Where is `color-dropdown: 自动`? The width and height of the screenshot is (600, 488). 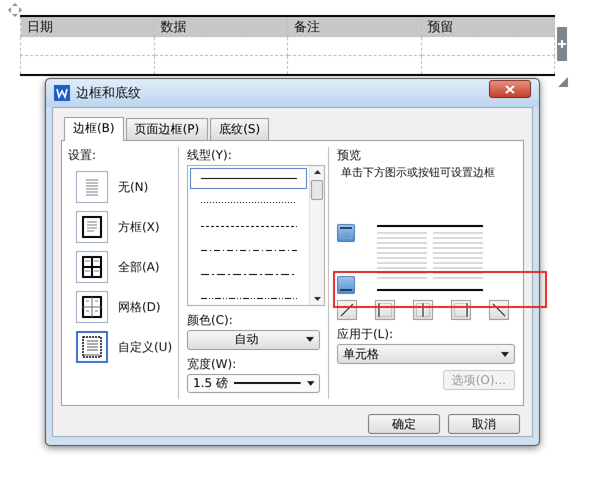
color-dropdown: 自动 is located at coordinates (253, 340).